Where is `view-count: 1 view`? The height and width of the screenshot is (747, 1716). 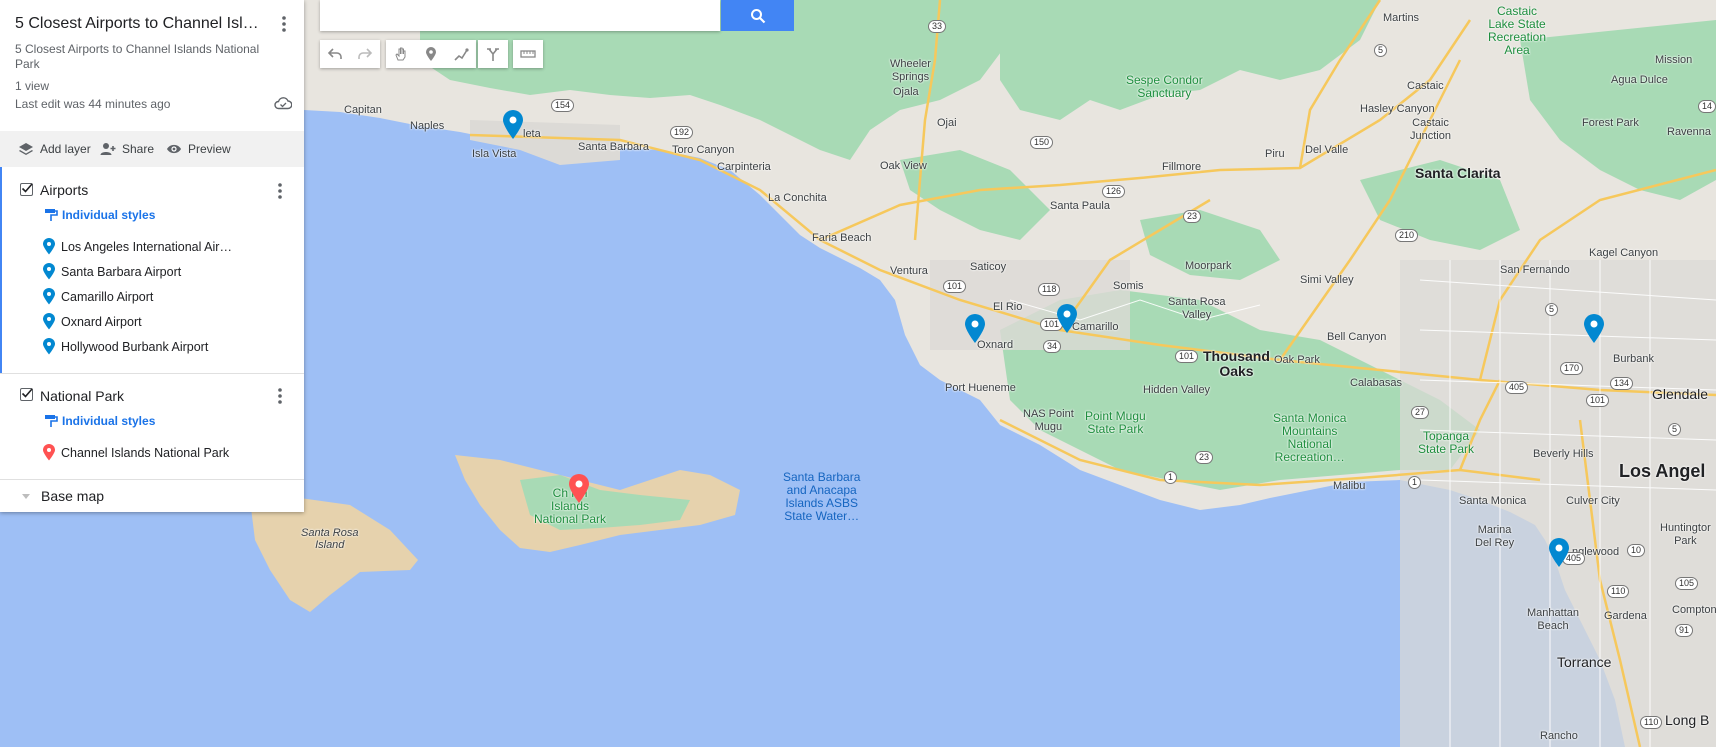 view-count: 1 view is located at coordinates (32, 86).